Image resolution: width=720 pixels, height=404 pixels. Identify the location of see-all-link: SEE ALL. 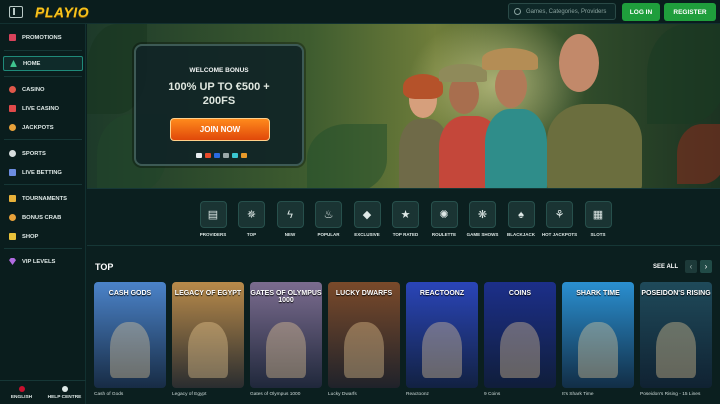
(665, 267).